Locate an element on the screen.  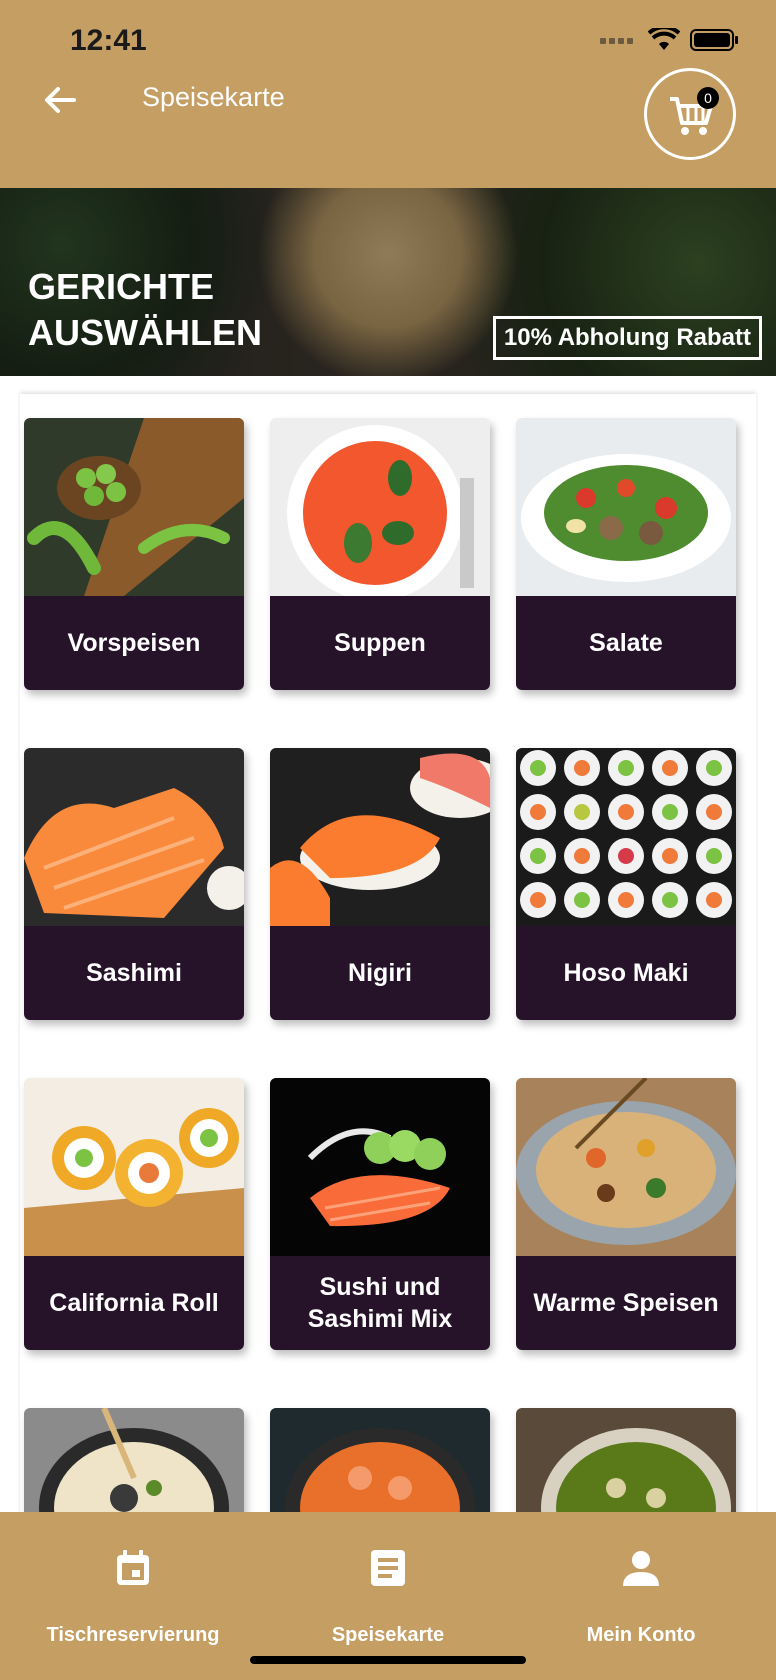
category-card-hoso-maki: Hoso Maki is located at coordinates (626, 884).